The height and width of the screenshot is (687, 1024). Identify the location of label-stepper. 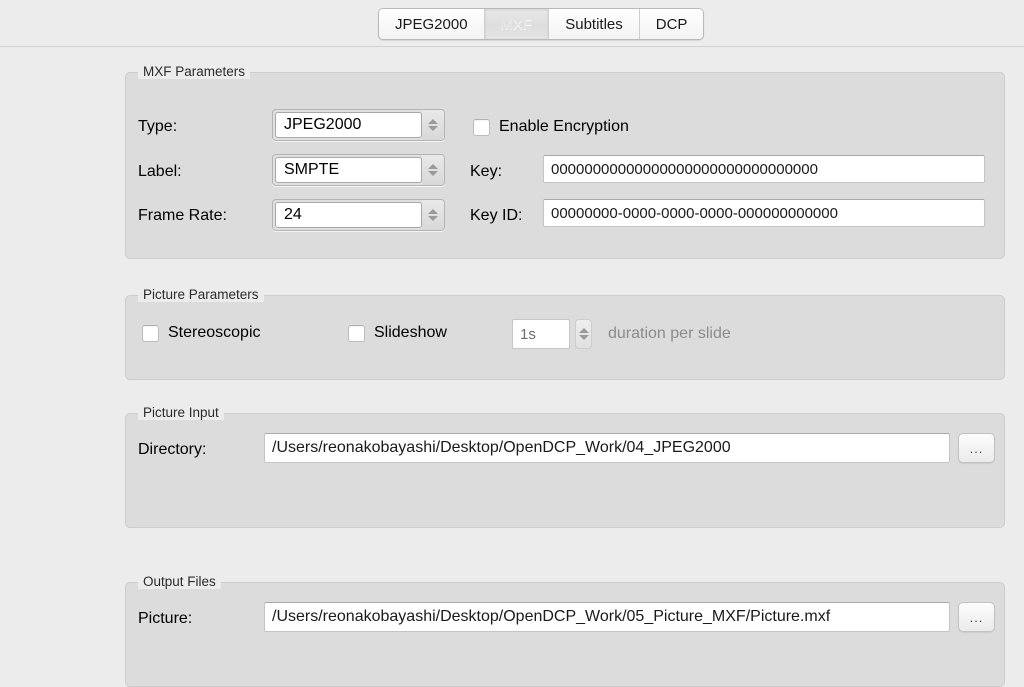
(433, 170).